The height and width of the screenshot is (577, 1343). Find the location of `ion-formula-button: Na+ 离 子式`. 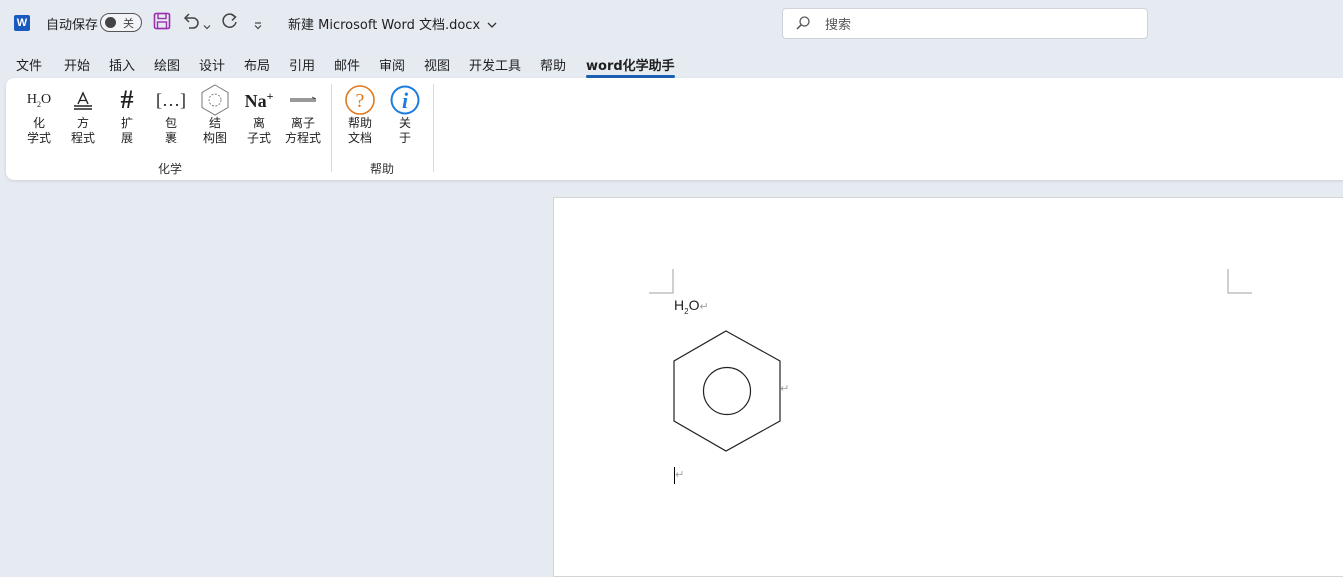

ion-formula-button: Na+ 离 子式 is located at coordinates (259, 115).